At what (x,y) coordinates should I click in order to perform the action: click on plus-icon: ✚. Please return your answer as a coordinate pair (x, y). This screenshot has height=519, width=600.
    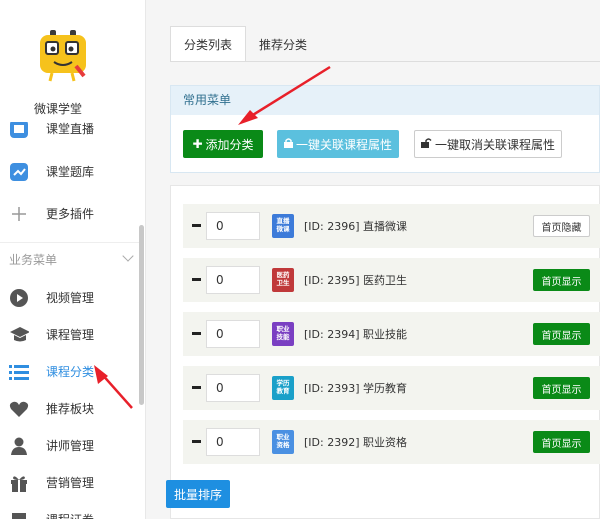
    Looking at the image, I should click on (197, 144).